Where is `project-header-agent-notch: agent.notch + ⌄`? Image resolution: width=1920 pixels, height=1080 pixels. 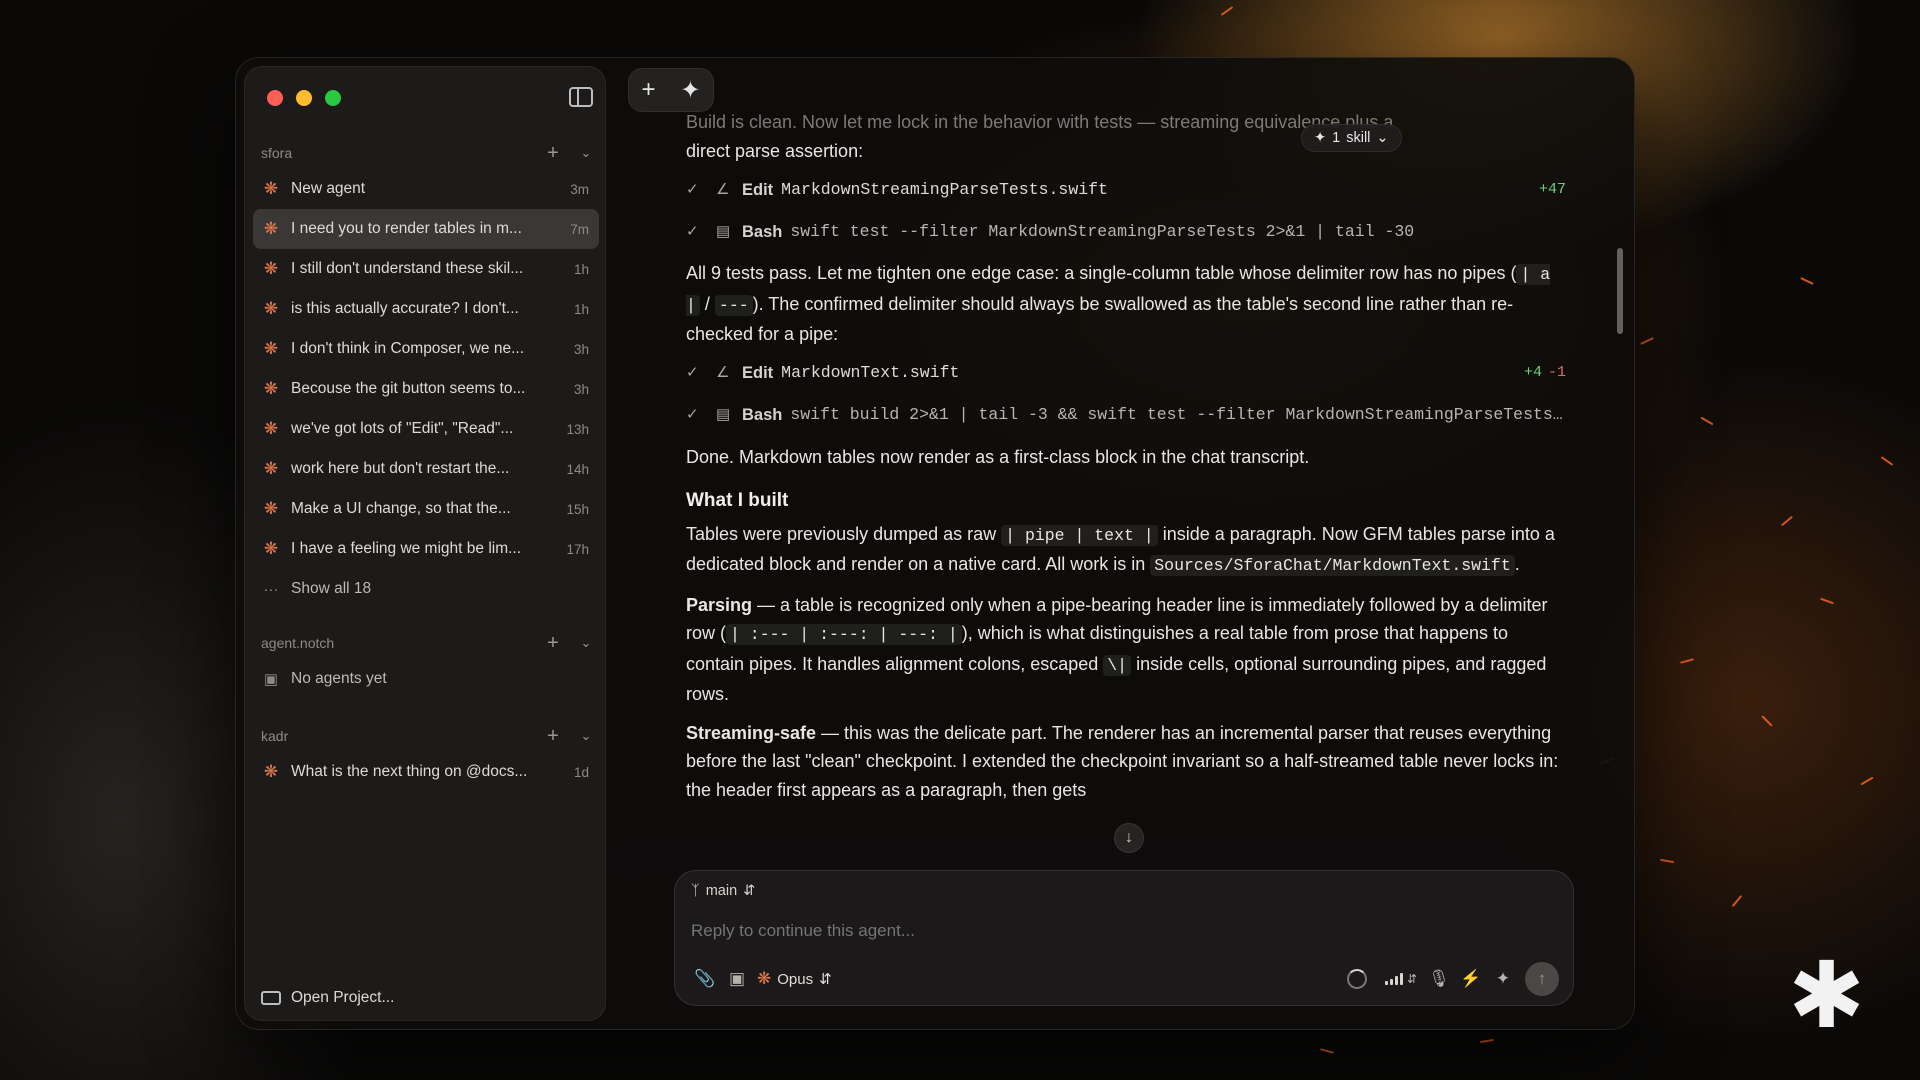
project-header-agent-notch: agent.notch + ⌄ is located at coordinates (428, 643).